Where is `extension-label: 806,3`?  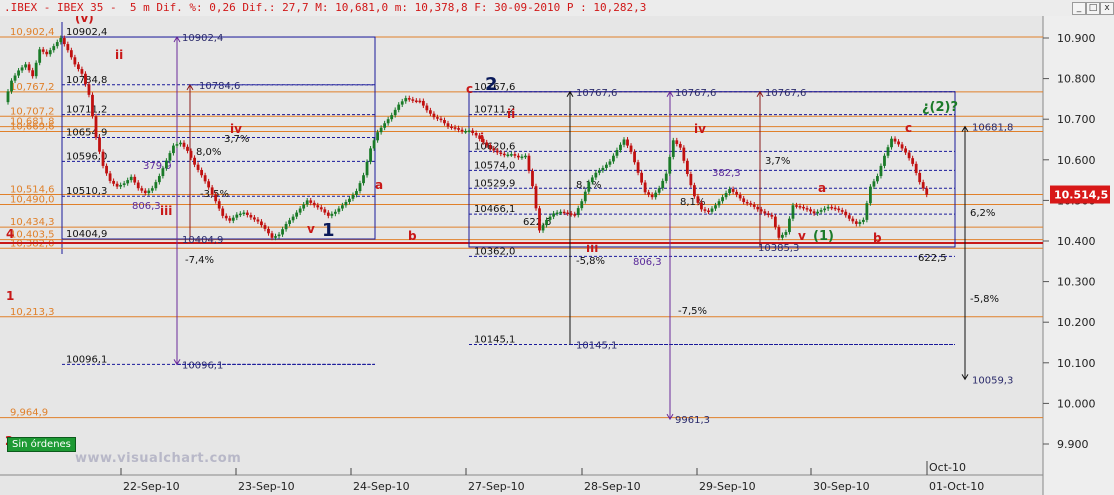 extension-label: 806,3 is located at coordinates (647, 262).